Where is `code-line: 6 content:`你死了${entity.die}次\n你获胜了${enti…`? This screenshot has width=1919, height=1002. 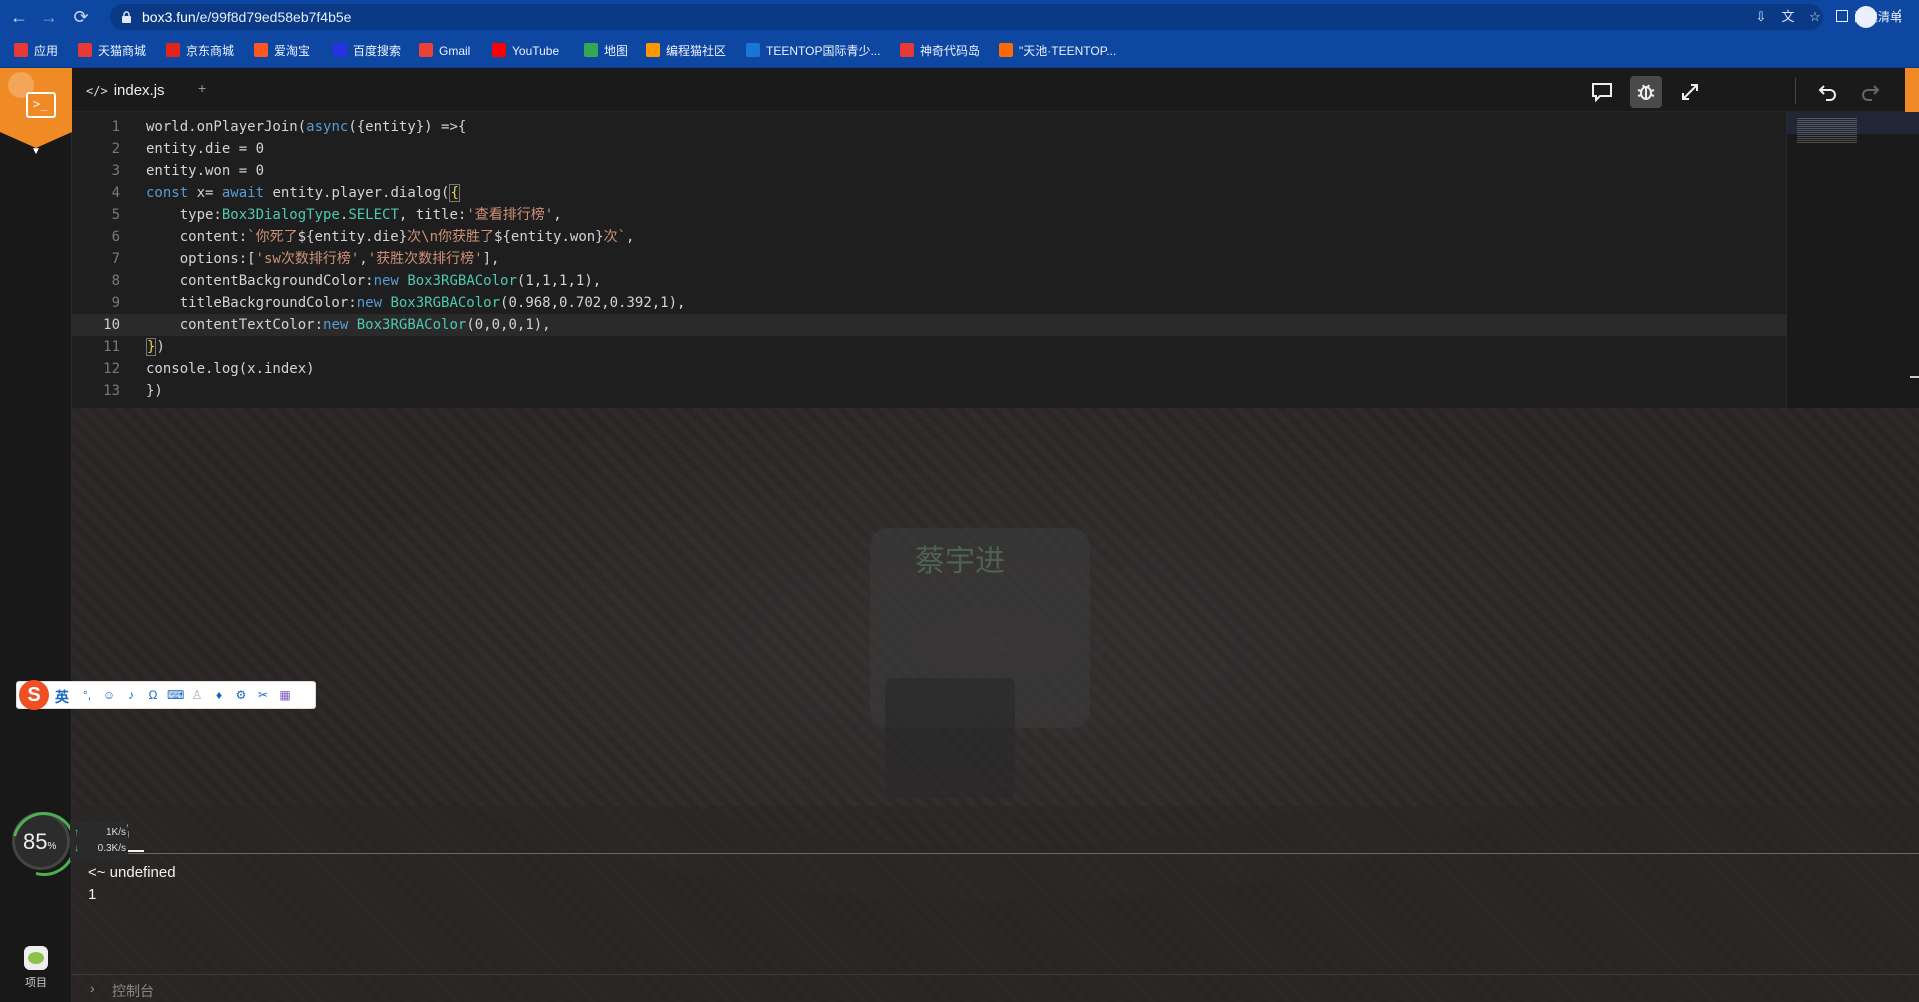 code-line: 6 content:`你死了${entity.die}次\n你获胜了${enti… is located at coordinates (929, 237).